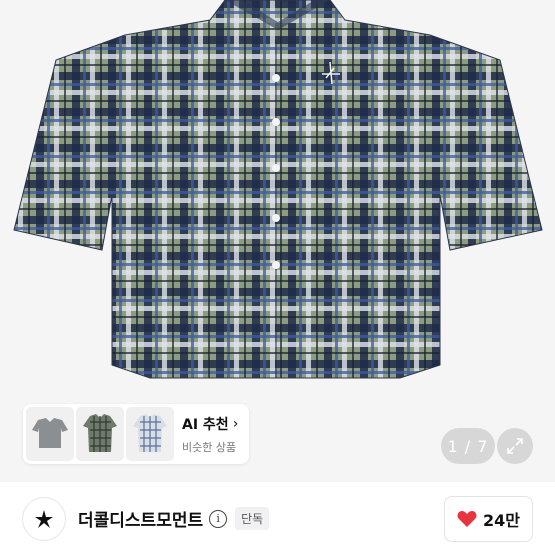  I want to click on like-button: 24만, so click(488, 519).